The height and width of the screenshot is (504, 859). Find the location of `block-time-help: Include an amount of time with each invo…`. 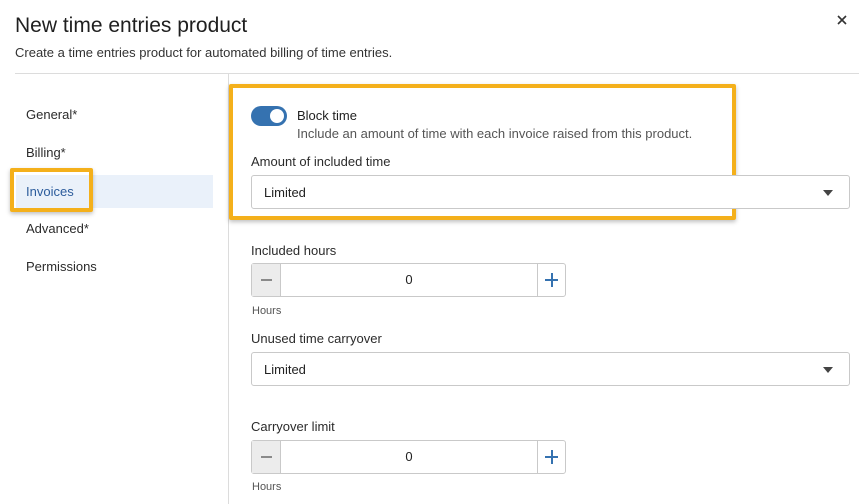

block-time-help: Include an amount of time with each invo… is located at coordinates (495, 133).